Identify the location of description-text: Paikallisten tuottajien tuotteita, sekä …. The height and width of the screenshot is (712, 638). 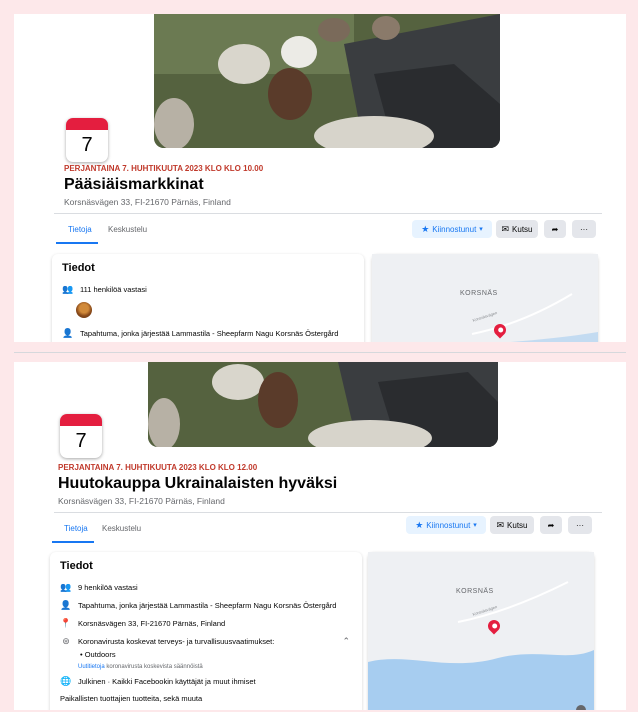
(131, 698).